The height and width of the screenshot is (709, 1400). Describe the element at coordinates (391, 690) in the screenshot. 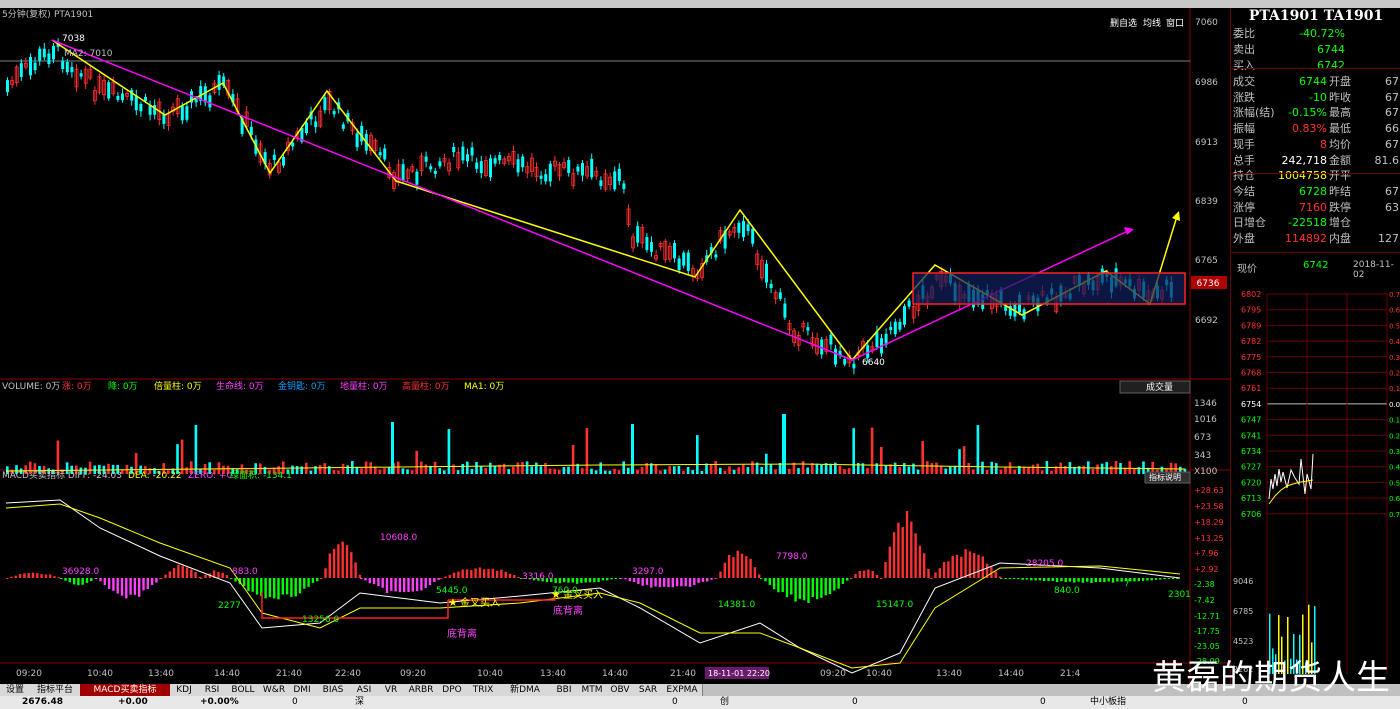

I see `tab-vr: VR` at that location.